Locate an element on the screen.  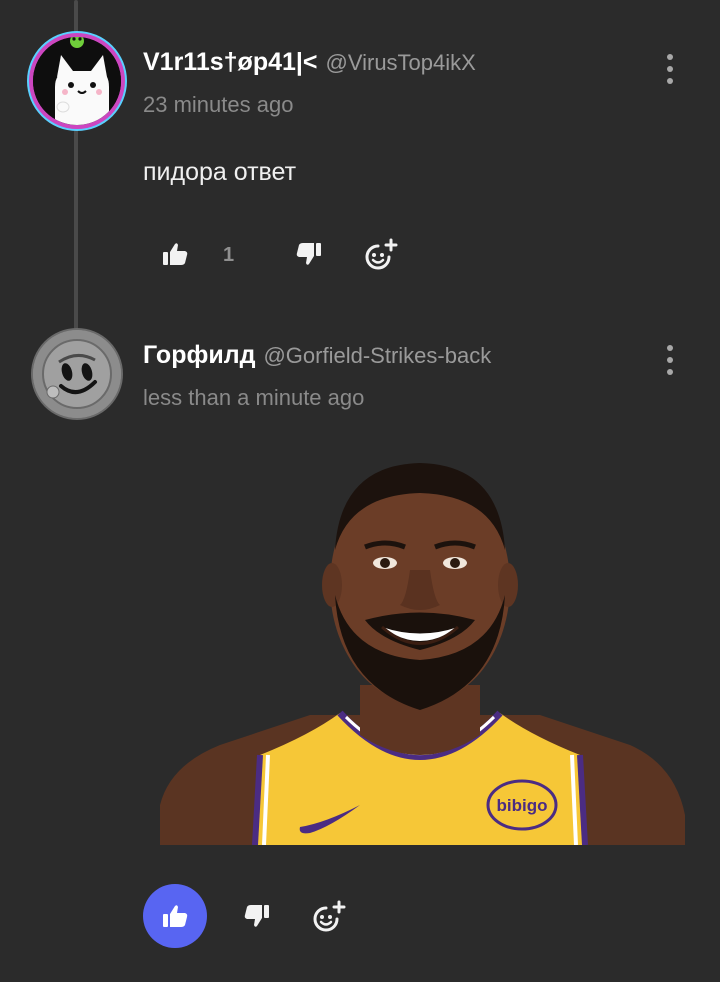
author-display-name: V1r11s†øp41|< is located at coordinates (230, 62).